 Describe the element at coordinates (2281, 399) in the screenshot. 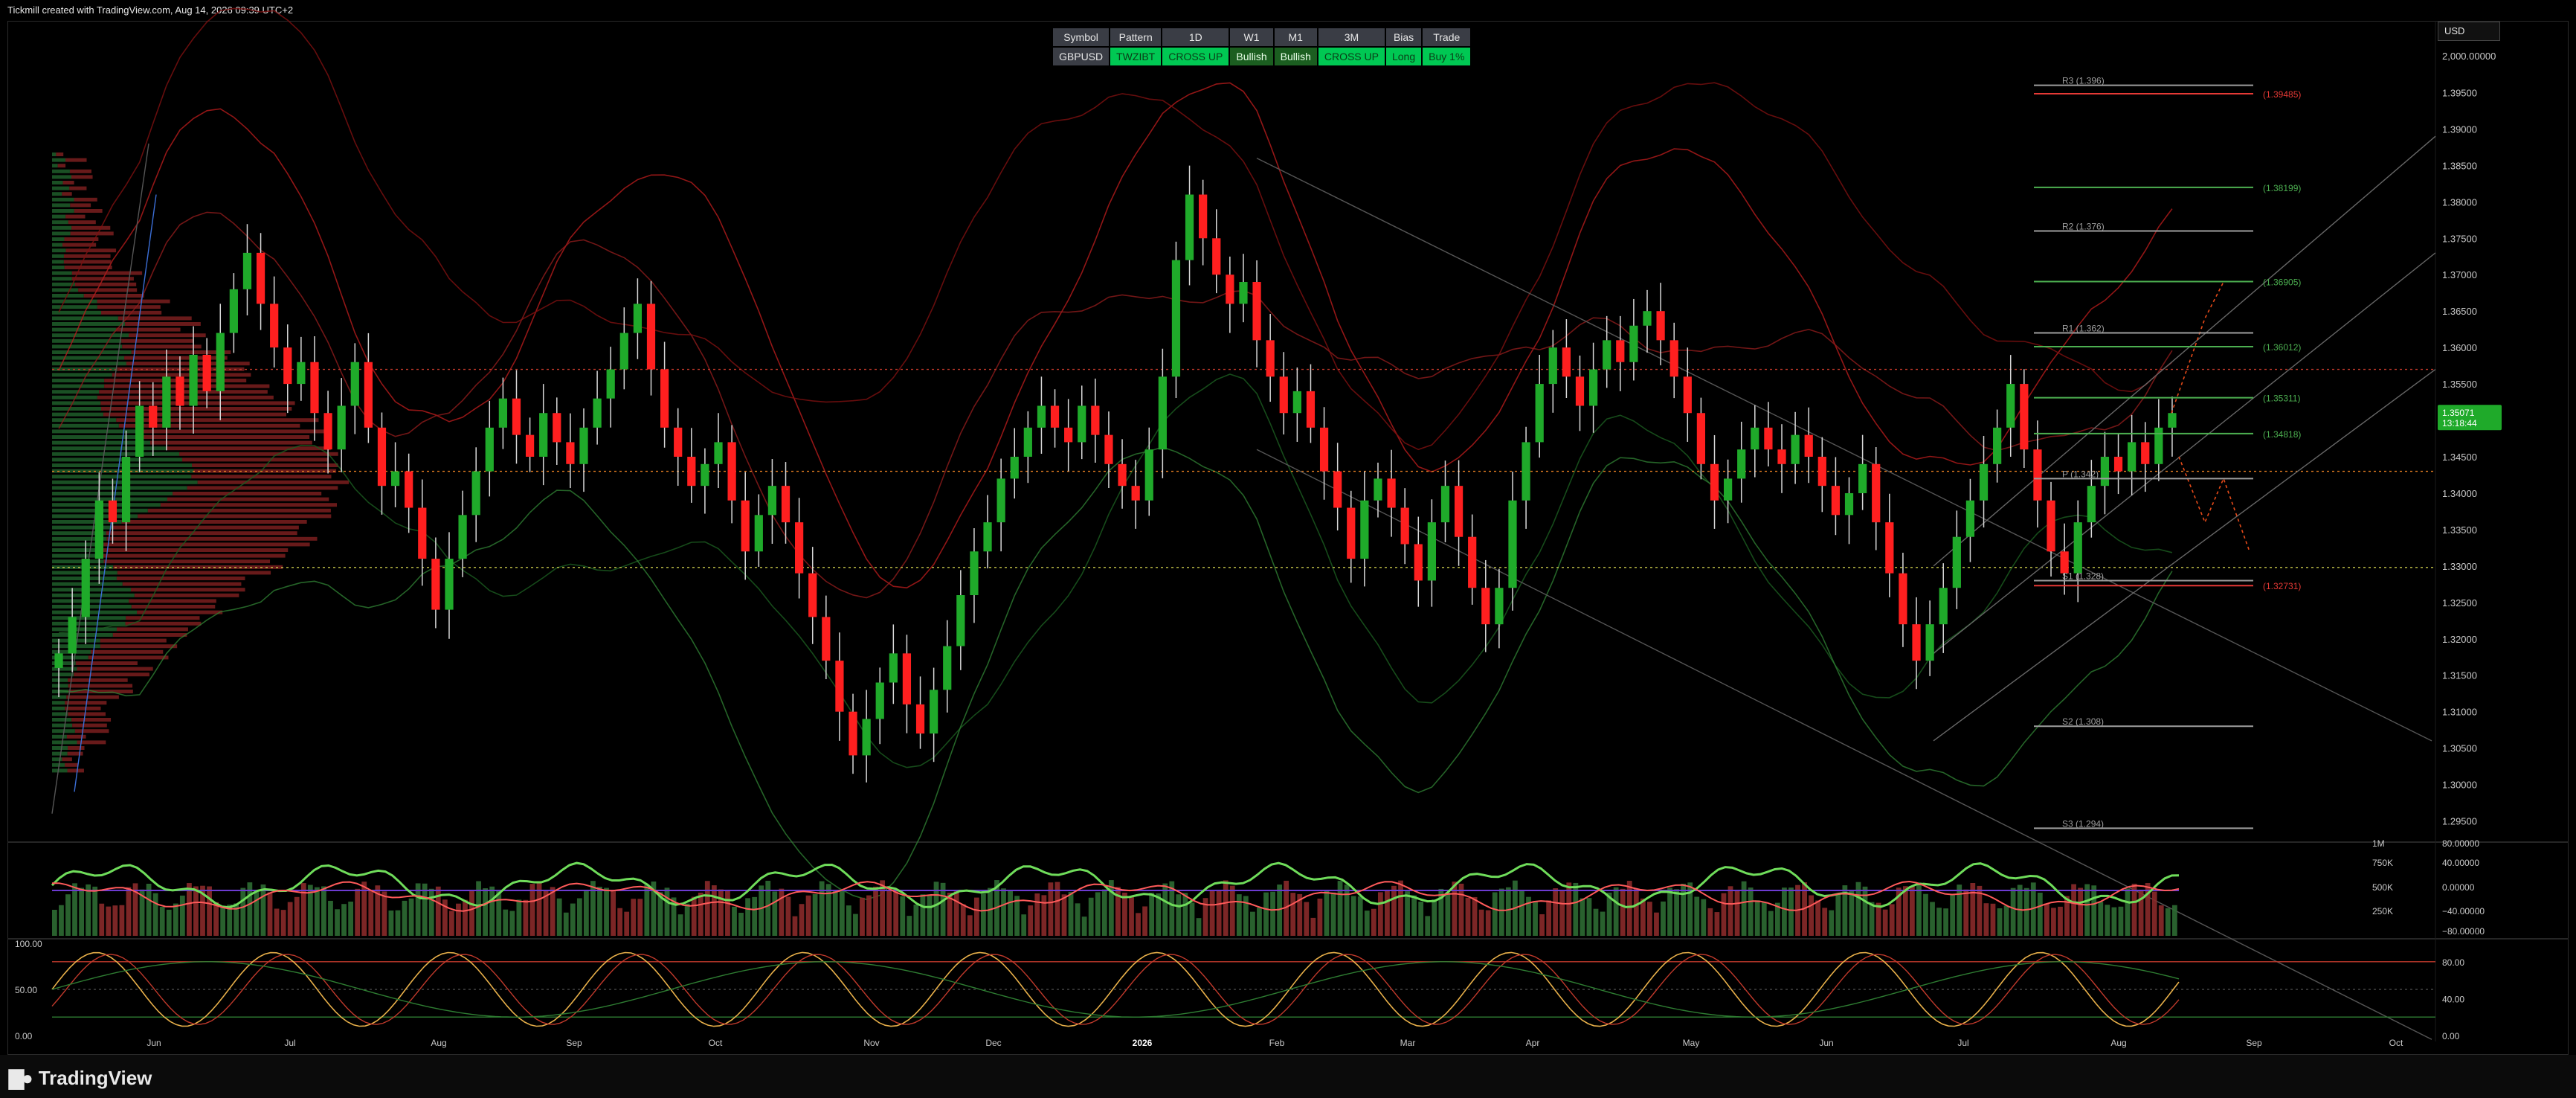

I see `pivot-label: (1.35311)` at that location.